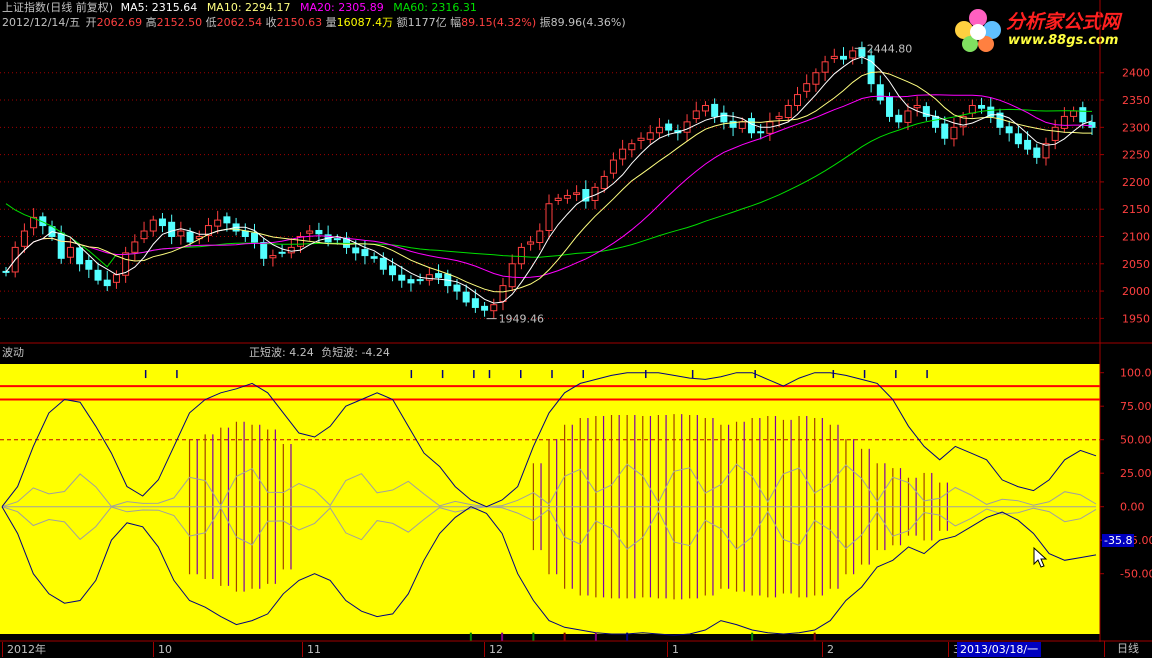 The height and width of the screenshot is (658, 1152). Describe the element at coordinates (162, 649) in the screenshot. I see `time-axis-label: 10` at that location.